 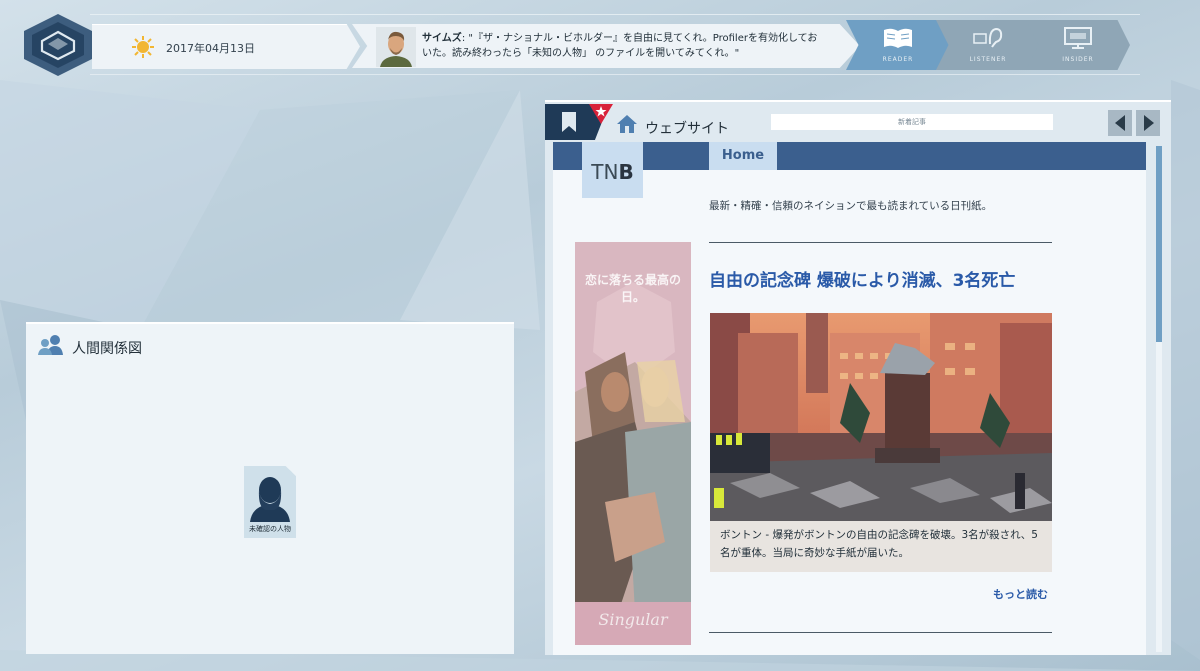 I want to click on person-silhouette-icon, so click(x=270, y=496).